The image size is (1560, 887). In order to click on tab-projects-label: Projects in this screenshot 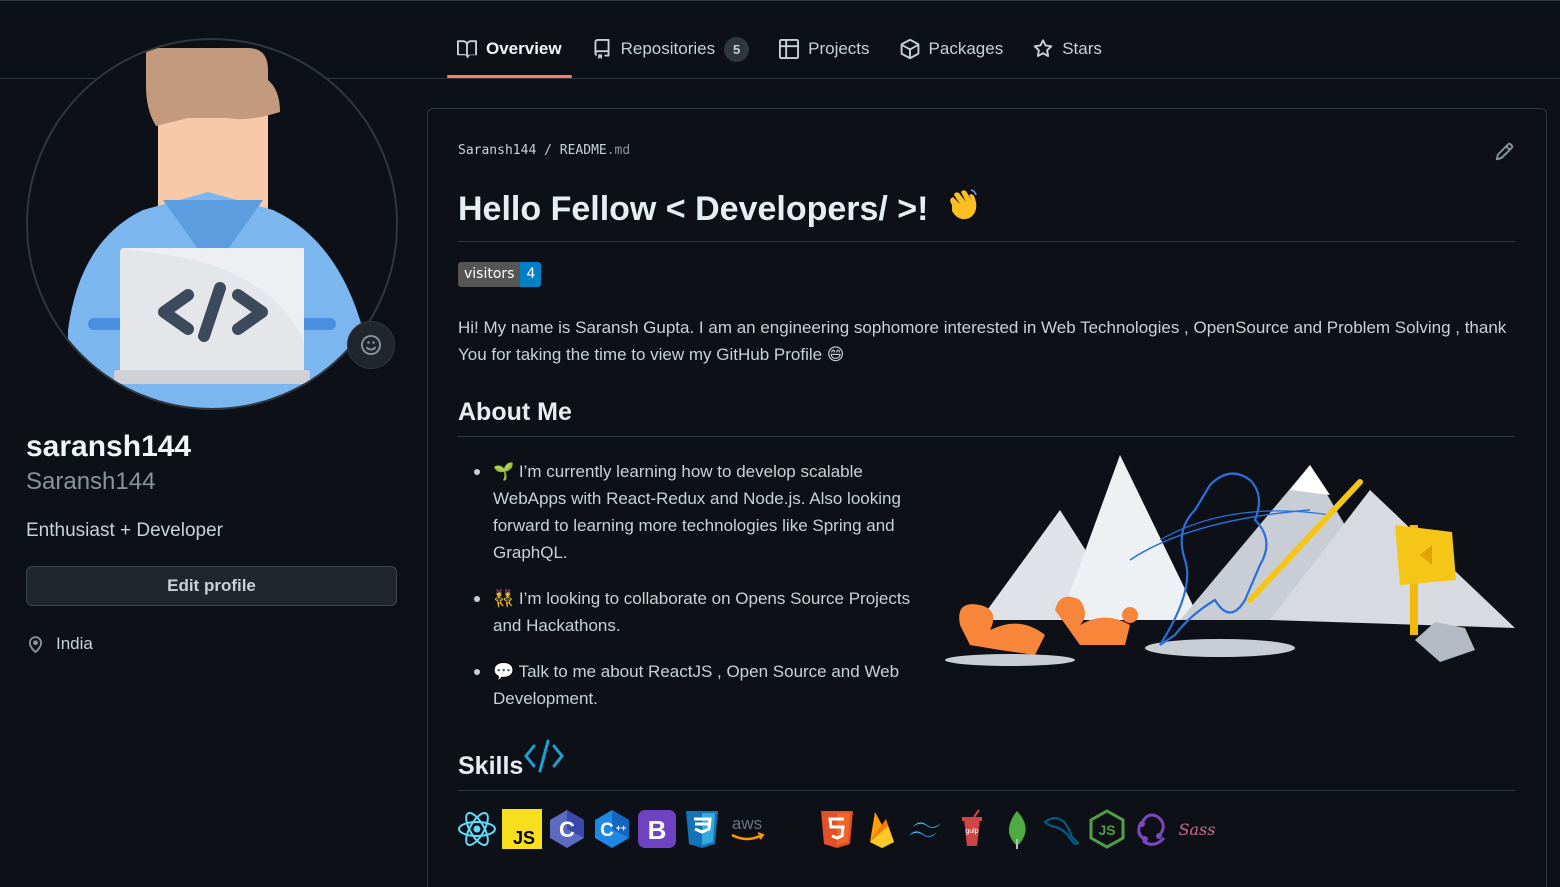, I will do `click(839, 48)`.